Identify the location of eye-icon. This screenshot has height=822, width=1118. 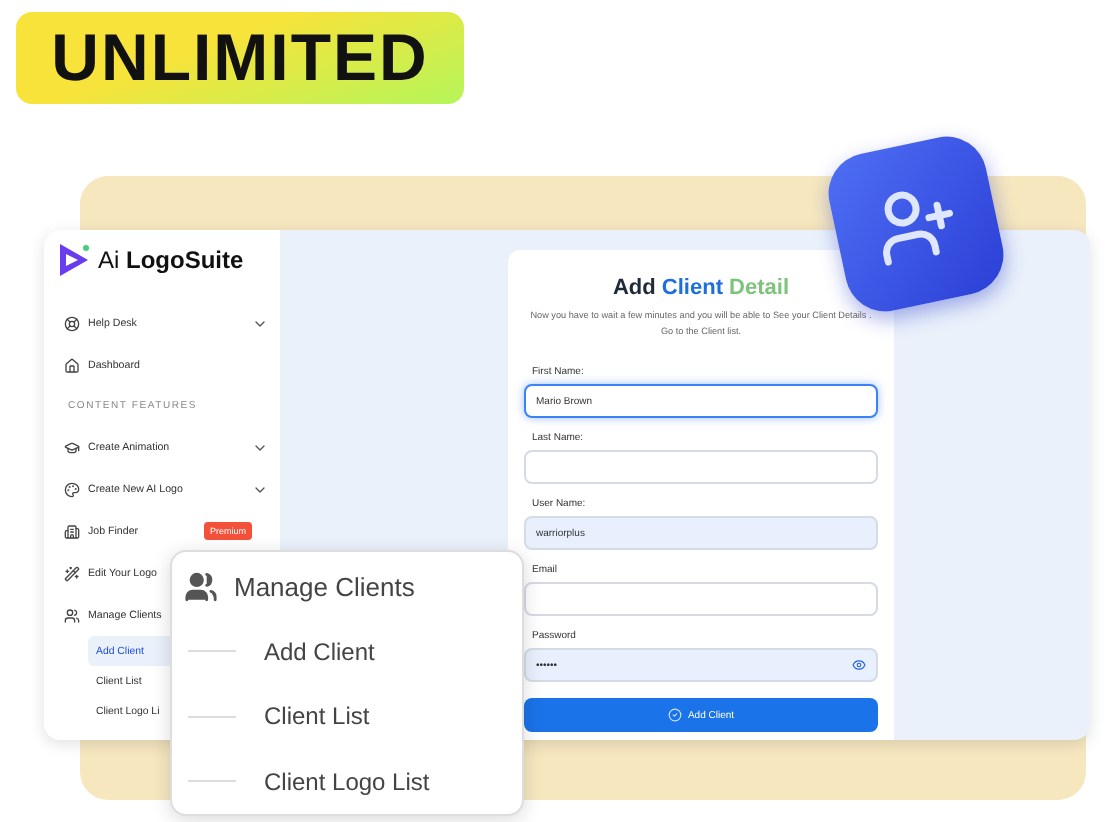
(859, 665).